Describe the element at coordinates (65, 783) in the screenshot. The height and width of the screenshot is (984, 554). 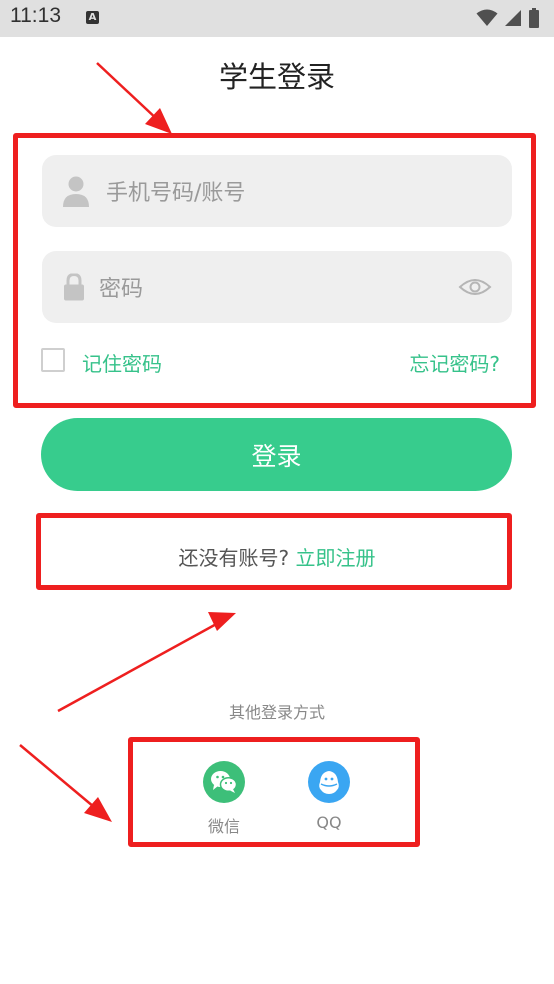
I see `arrow-to-social` at that location.